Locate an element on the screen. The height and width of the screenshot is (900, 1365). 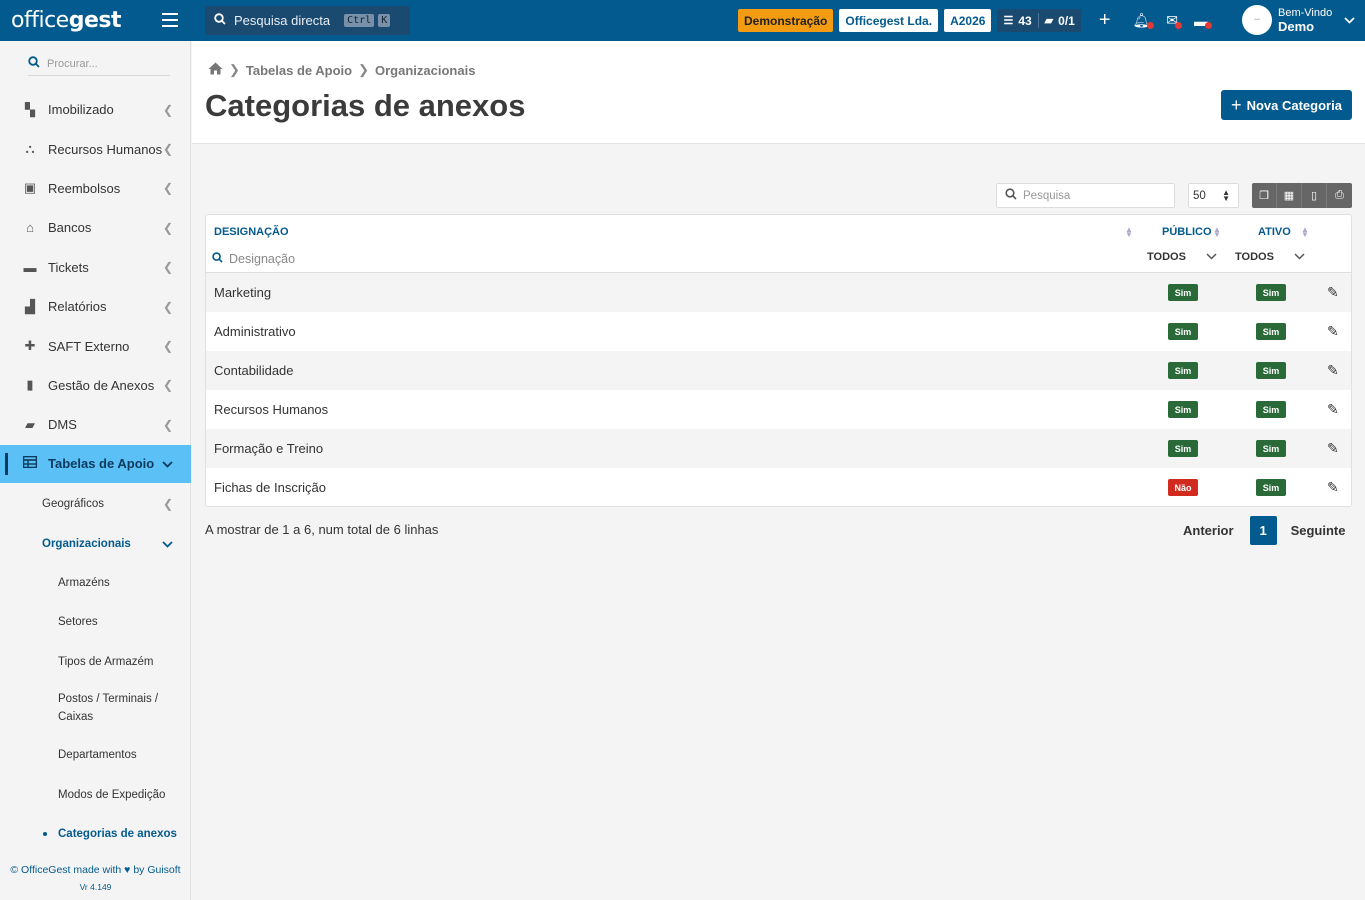
table-search-placeholder: Pesquisa is located at coordinates (1047, 195).